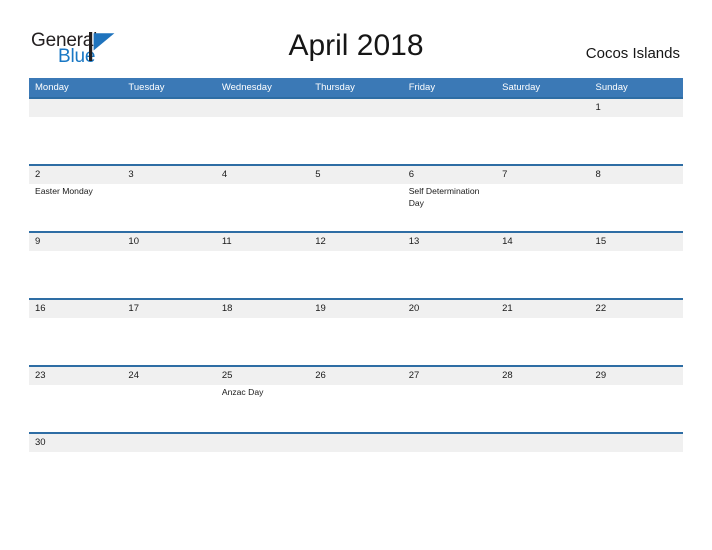 This screenshot has width=712, height=550. I want to click on calendar-week-inner: 9 10 11 12 13 14 15, so click(356, 265).